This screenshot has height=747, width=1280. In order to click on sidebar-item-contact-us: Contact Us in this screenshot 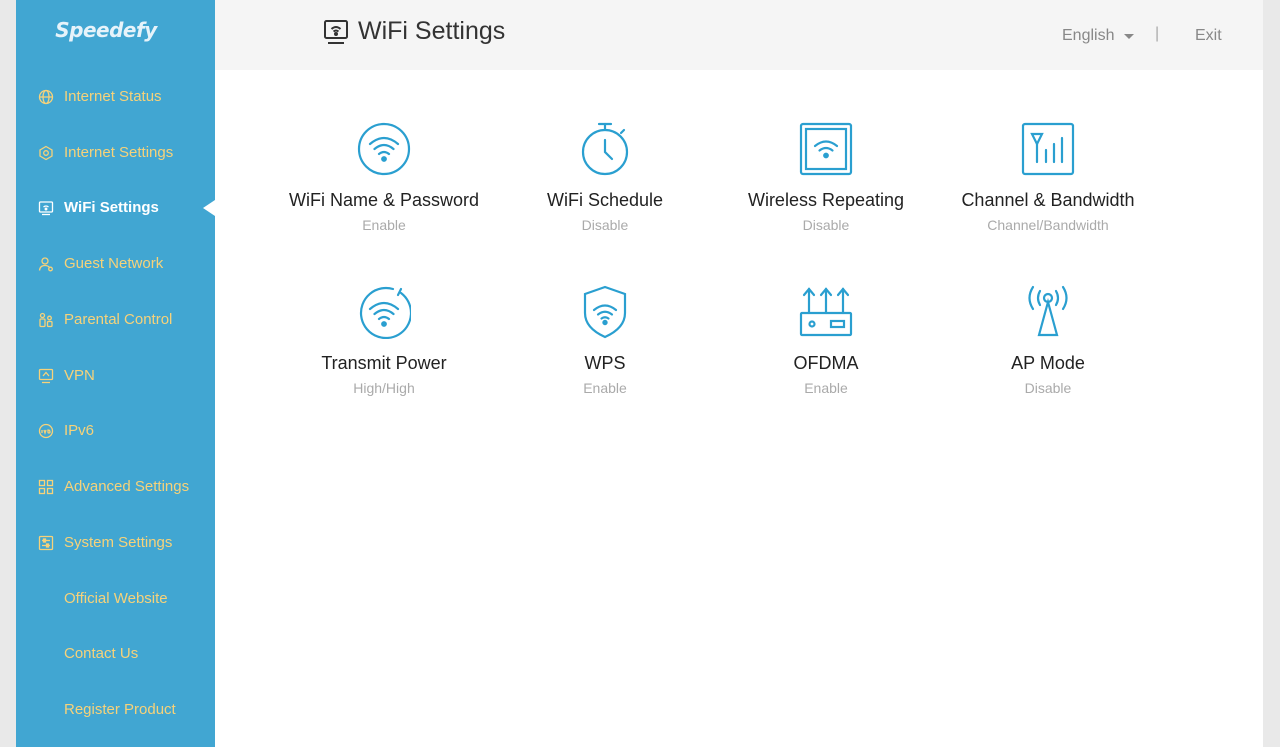, I will do `click(115, 654)`.